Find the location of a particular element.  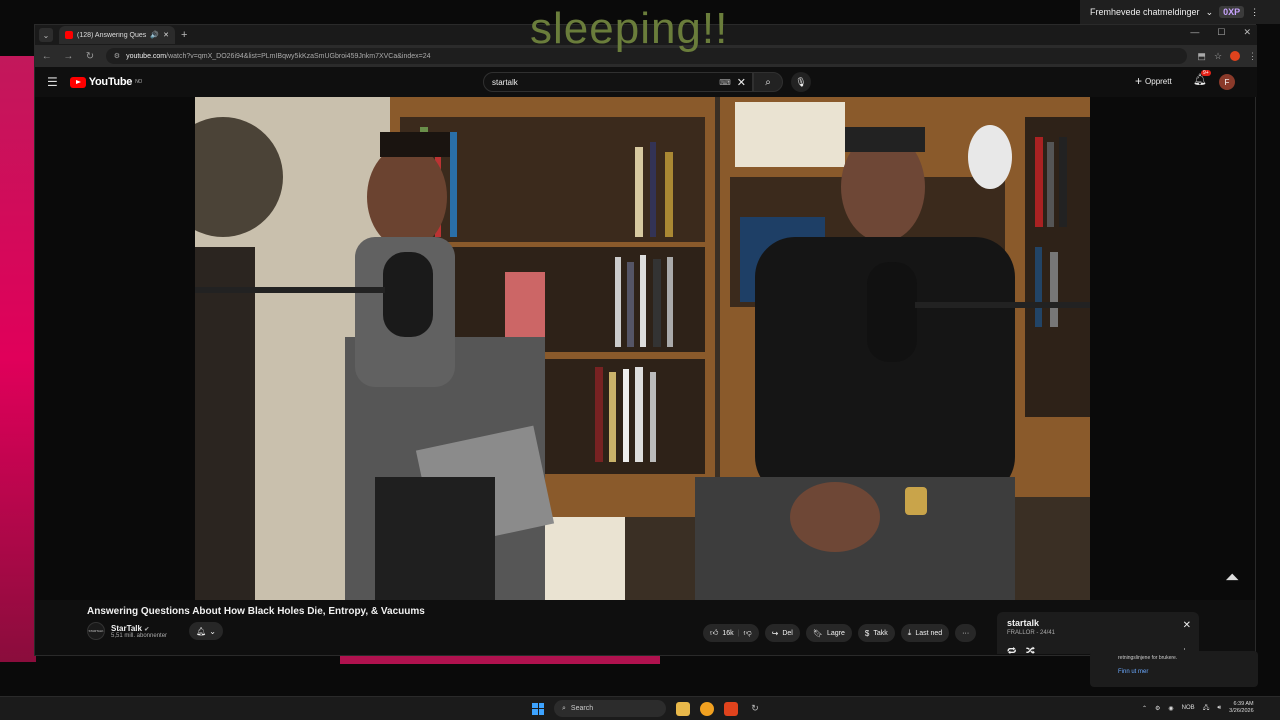

maximize-button: ☐ is located at coordinates (1221, 32).